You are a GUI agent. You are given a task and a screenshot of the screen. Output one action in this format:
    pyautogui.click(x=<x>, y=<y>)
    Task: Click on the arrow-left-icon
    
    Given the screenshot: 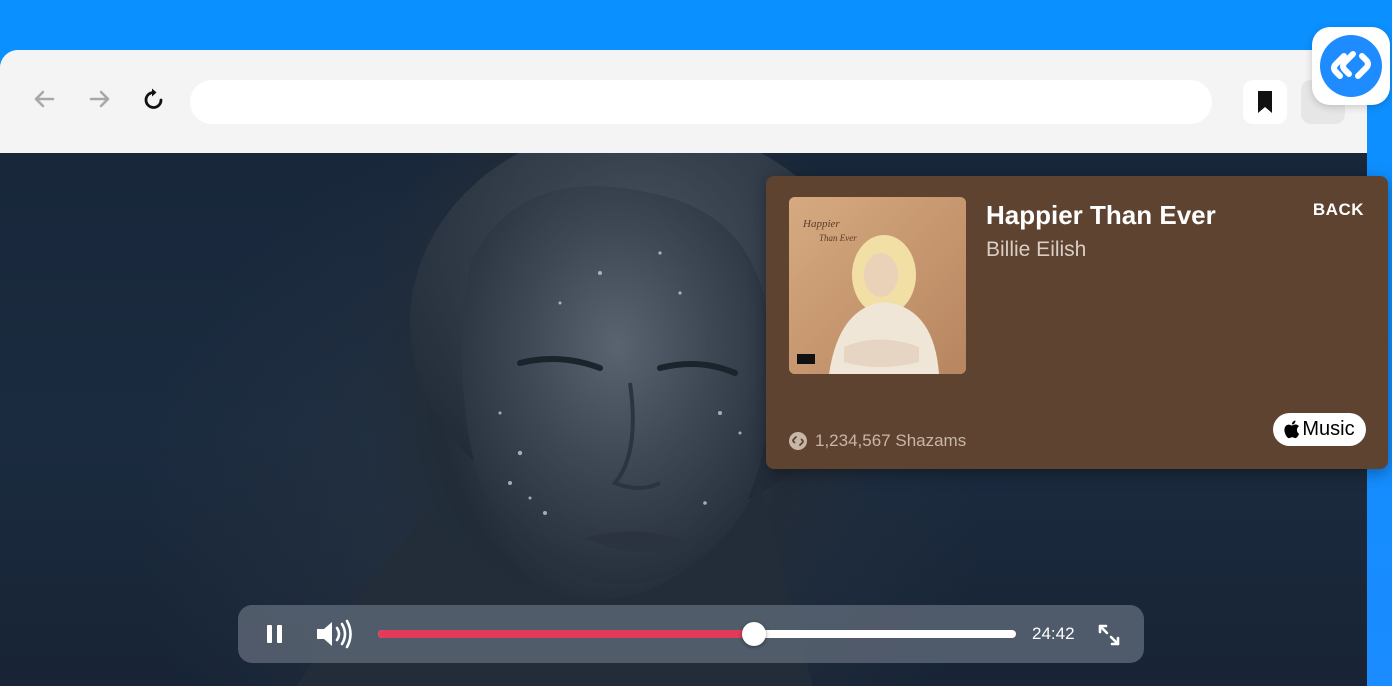 What is the action you would take?
    pyautogui.click(x=44, y=99)
    